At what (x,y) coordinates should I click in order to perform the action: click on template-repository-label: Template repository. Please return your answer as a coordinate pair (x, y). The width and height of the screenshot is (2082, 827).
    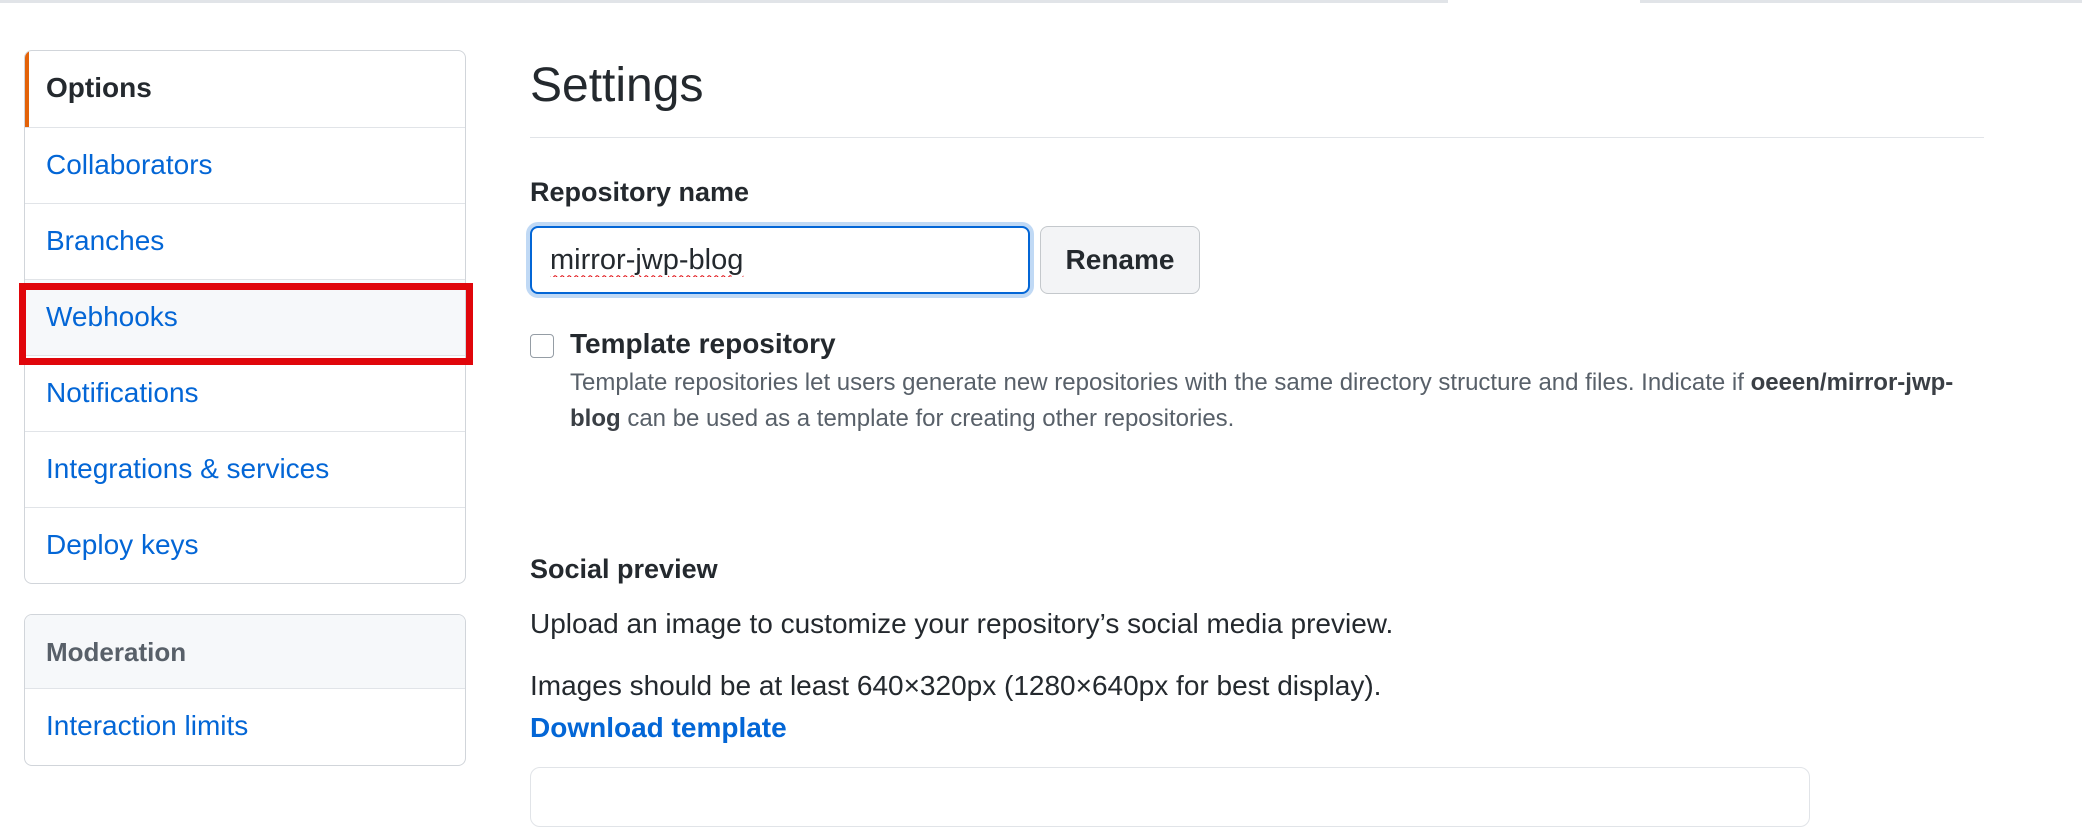
    Looking at the image, I should click on (703, 344).